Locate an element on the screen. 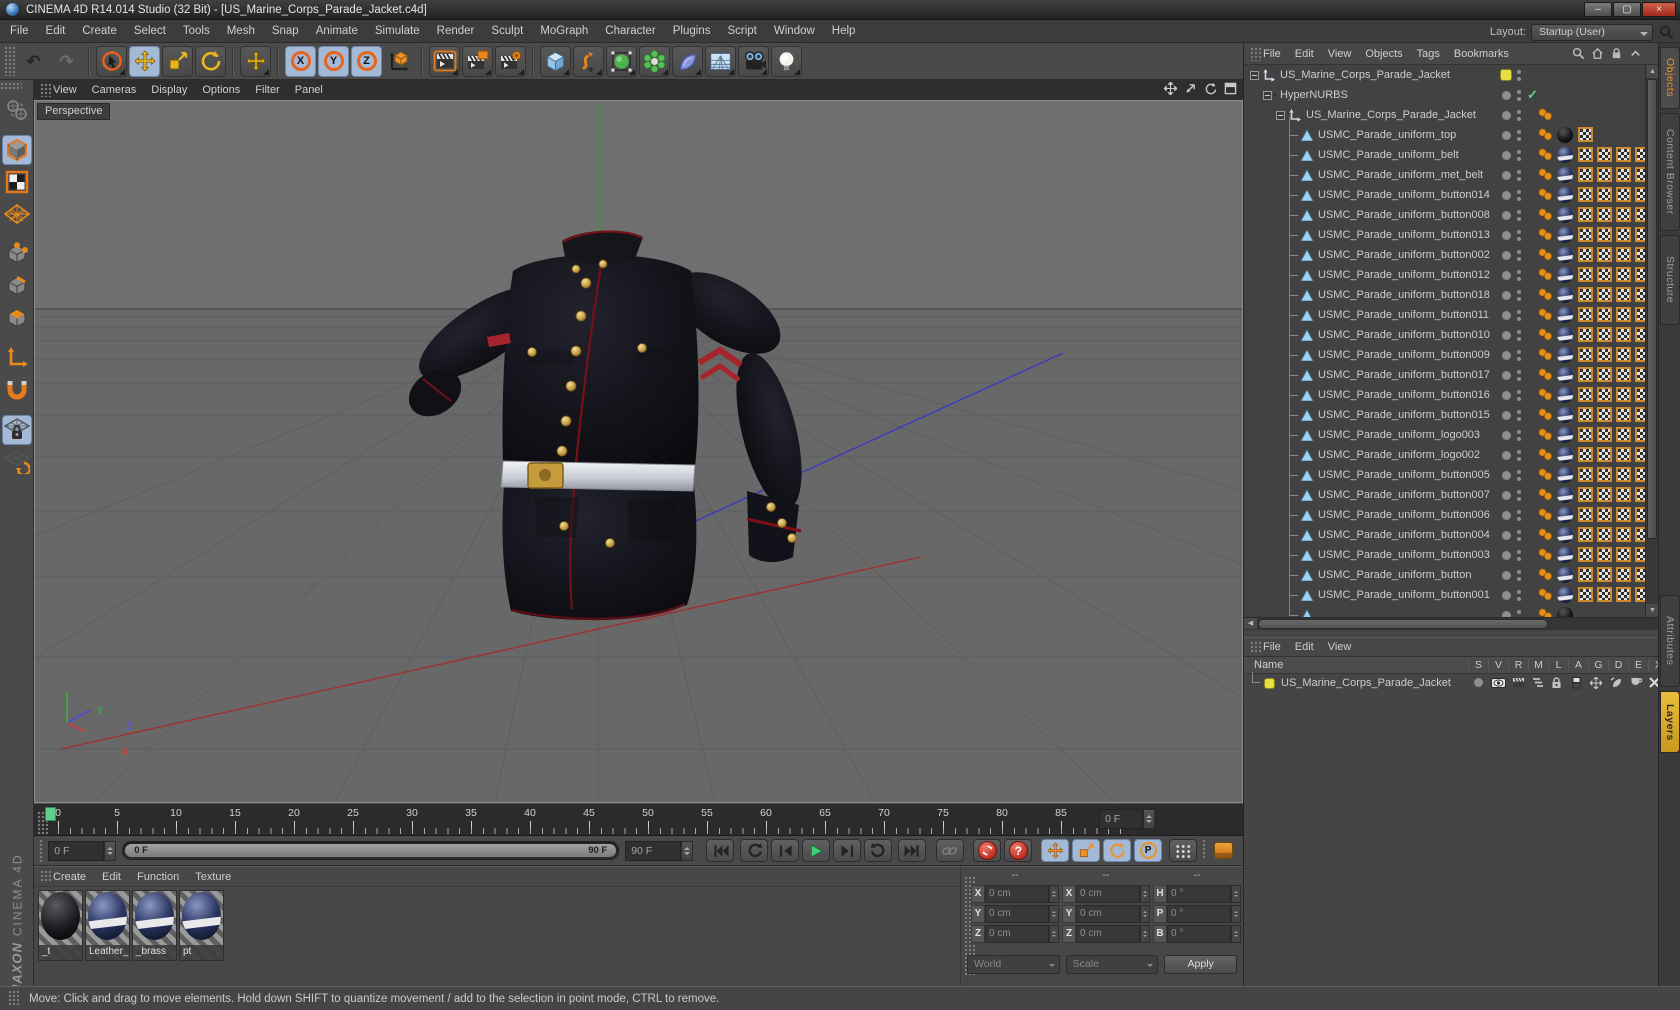 The image size is (1680, 1010). om-menu-item: File is located at coordinates (1272, 54).